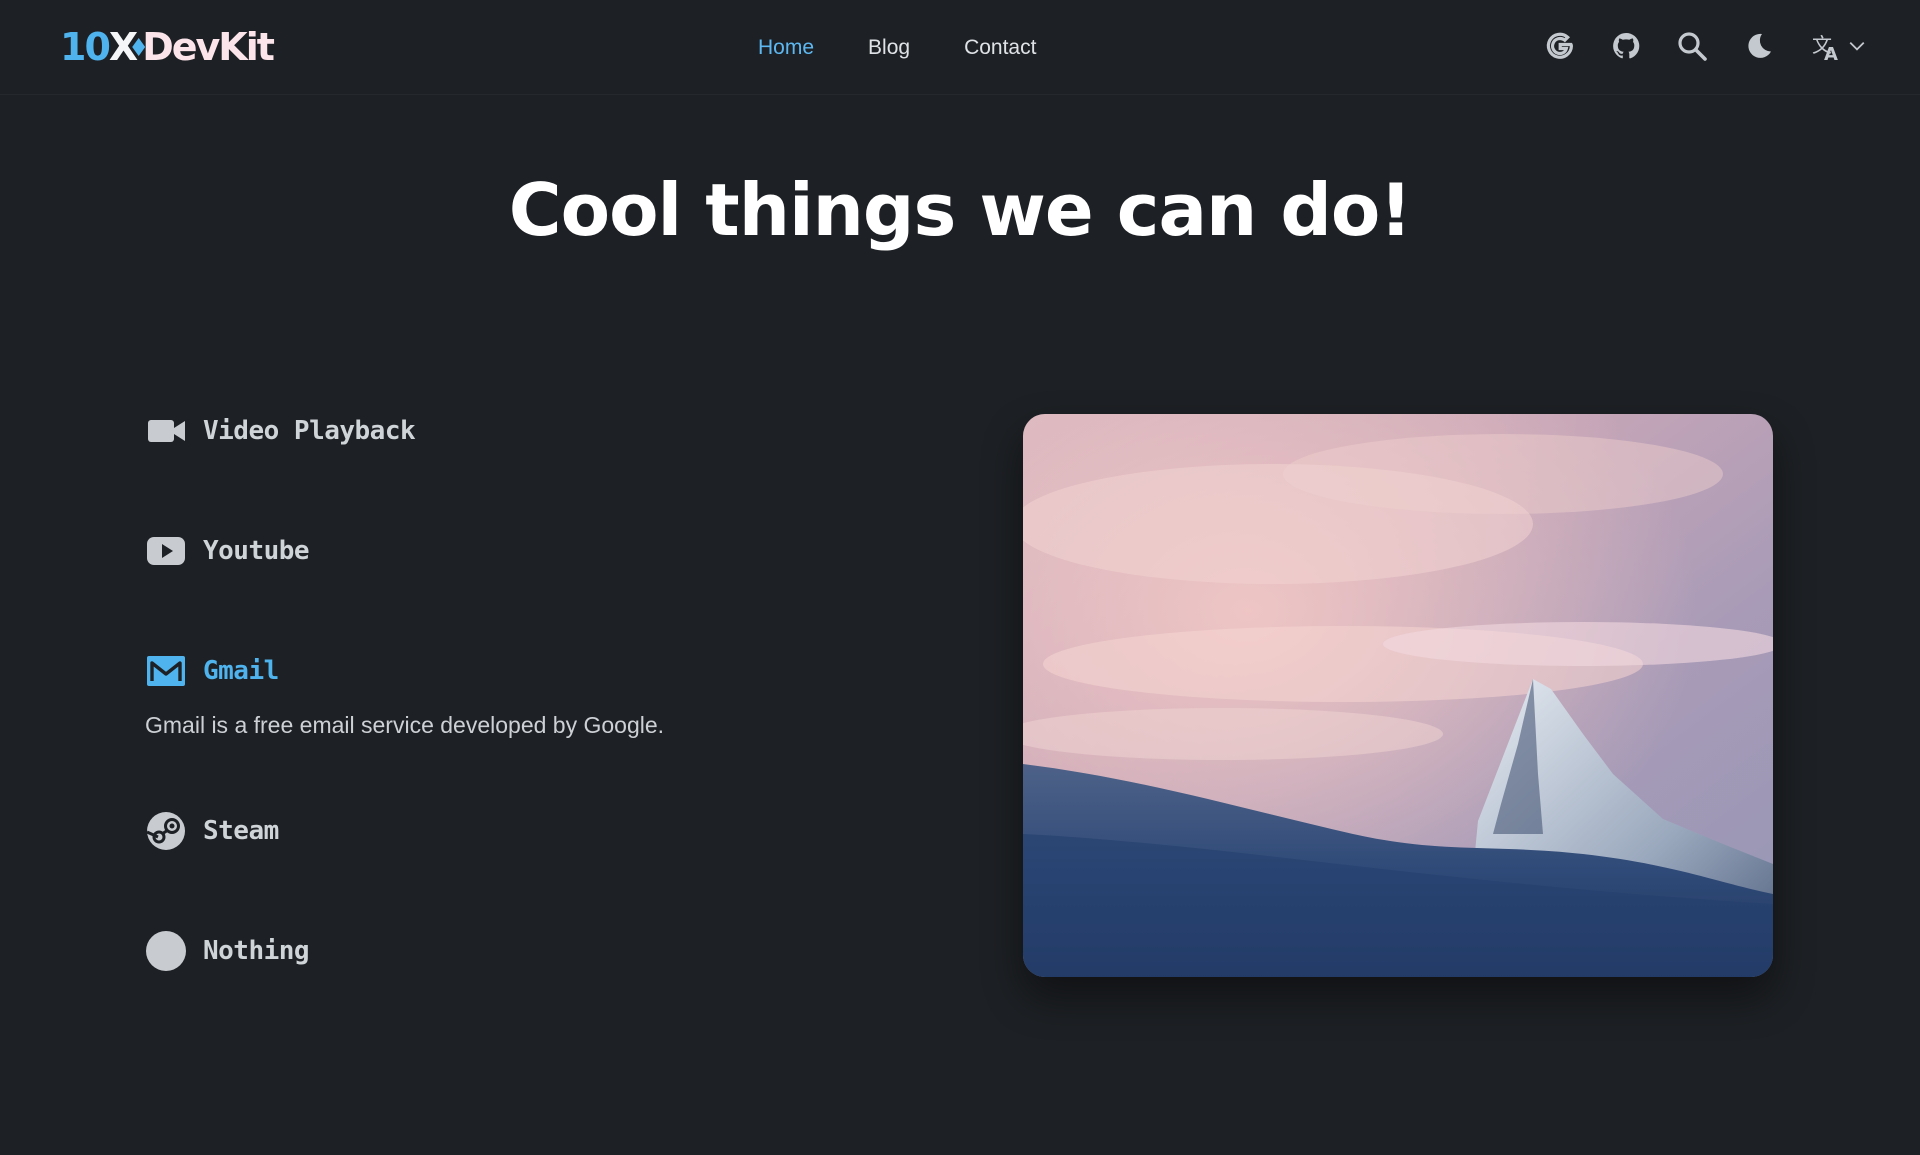 The width and height of the screenshot is (1920, 1155). Describe the element at coordinates (256, 951) in the screenshot. I see `feature-label: Nothing` at that location.